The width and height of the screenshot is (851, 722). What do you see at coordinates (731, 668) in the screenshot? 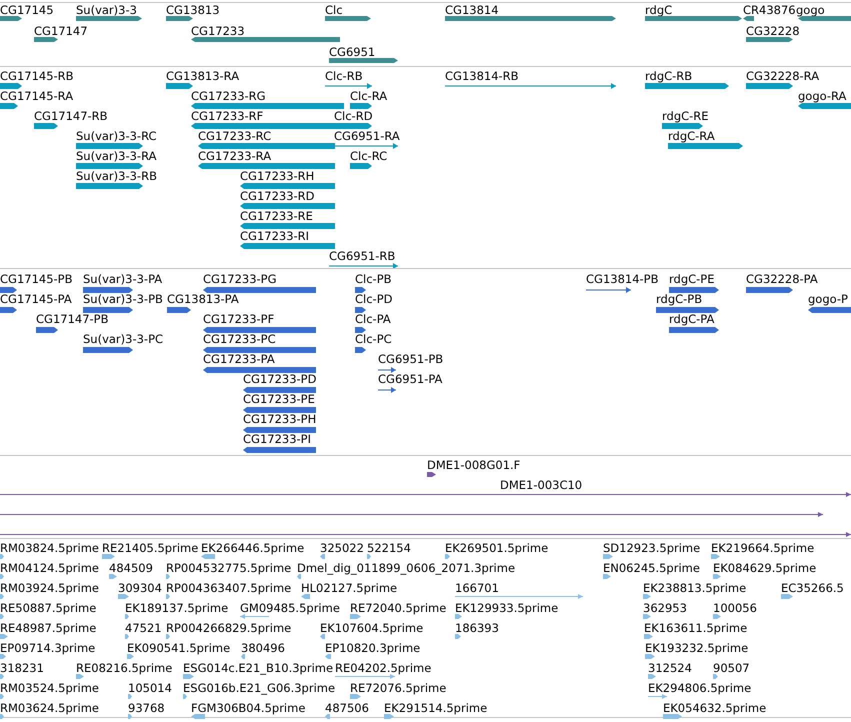
I see `feature-label: 90507` at bounding box center [731, 668].